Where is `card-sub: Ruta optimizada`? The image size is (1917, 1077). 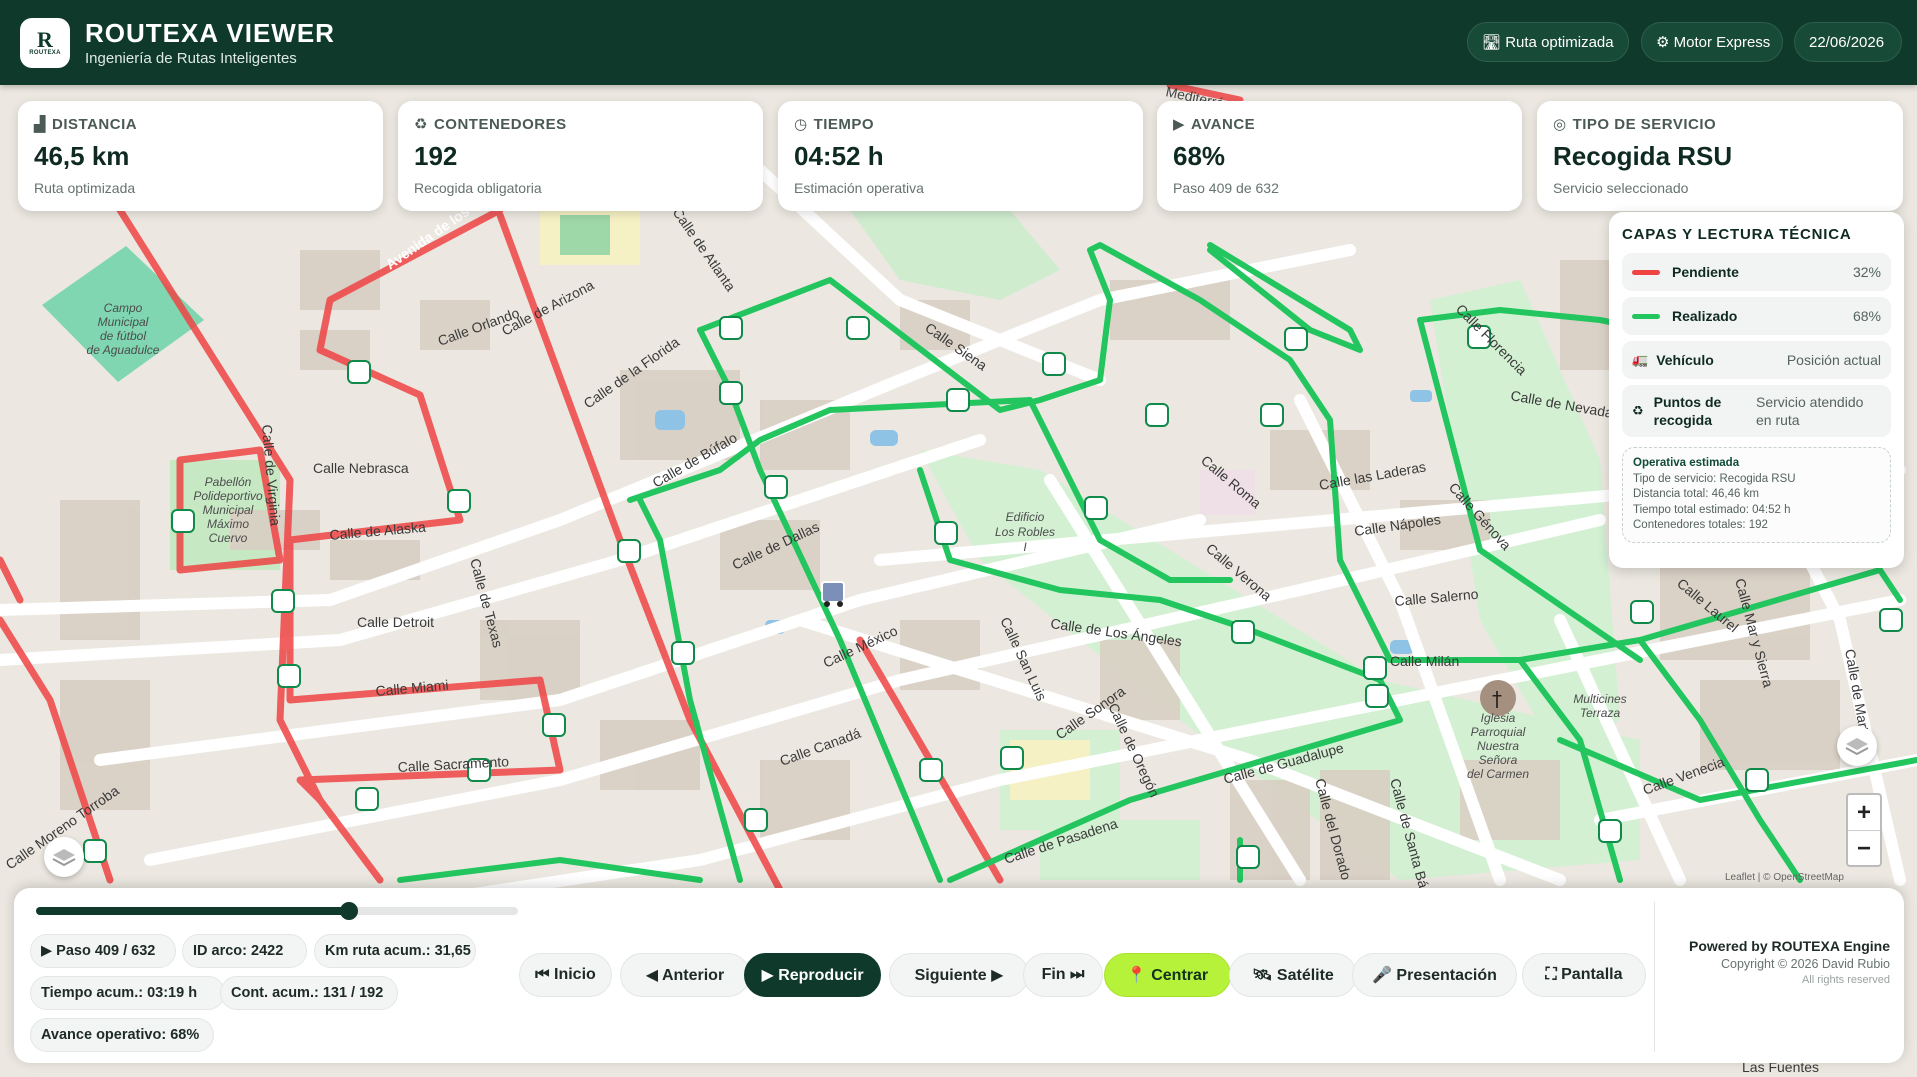 card-sub: Ruta optimizada is located at coordinates (85, 188).